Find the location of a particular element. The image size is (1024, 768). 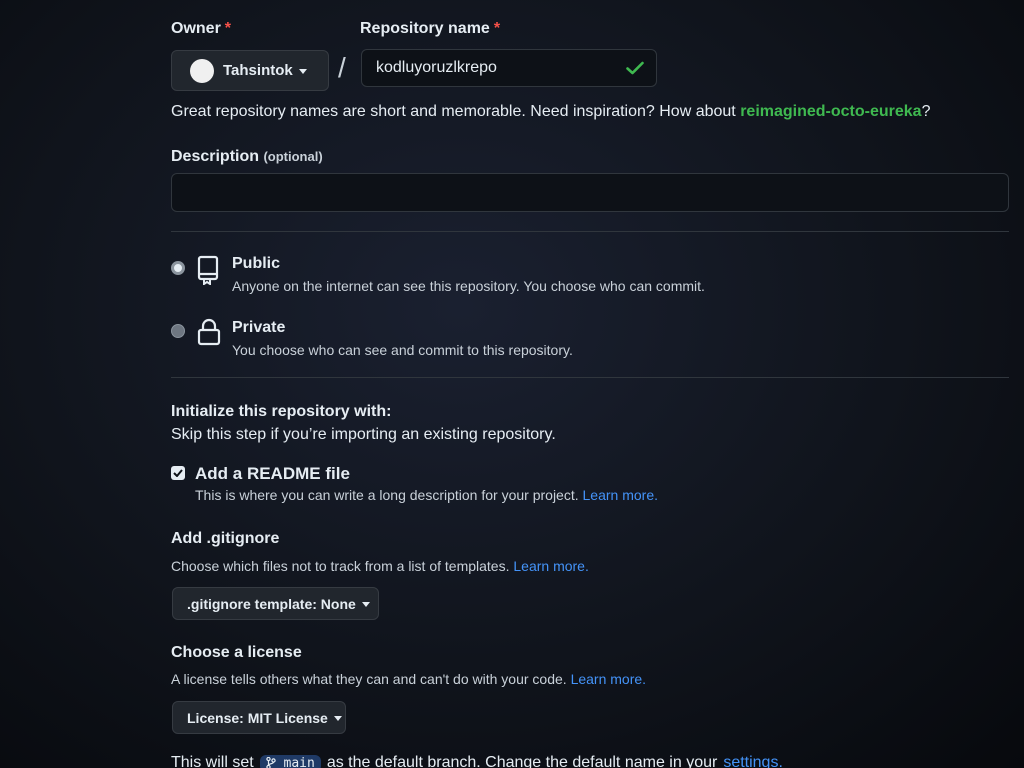

readme-learn-more-link: Learn more. is located at coordinates (620, 495).